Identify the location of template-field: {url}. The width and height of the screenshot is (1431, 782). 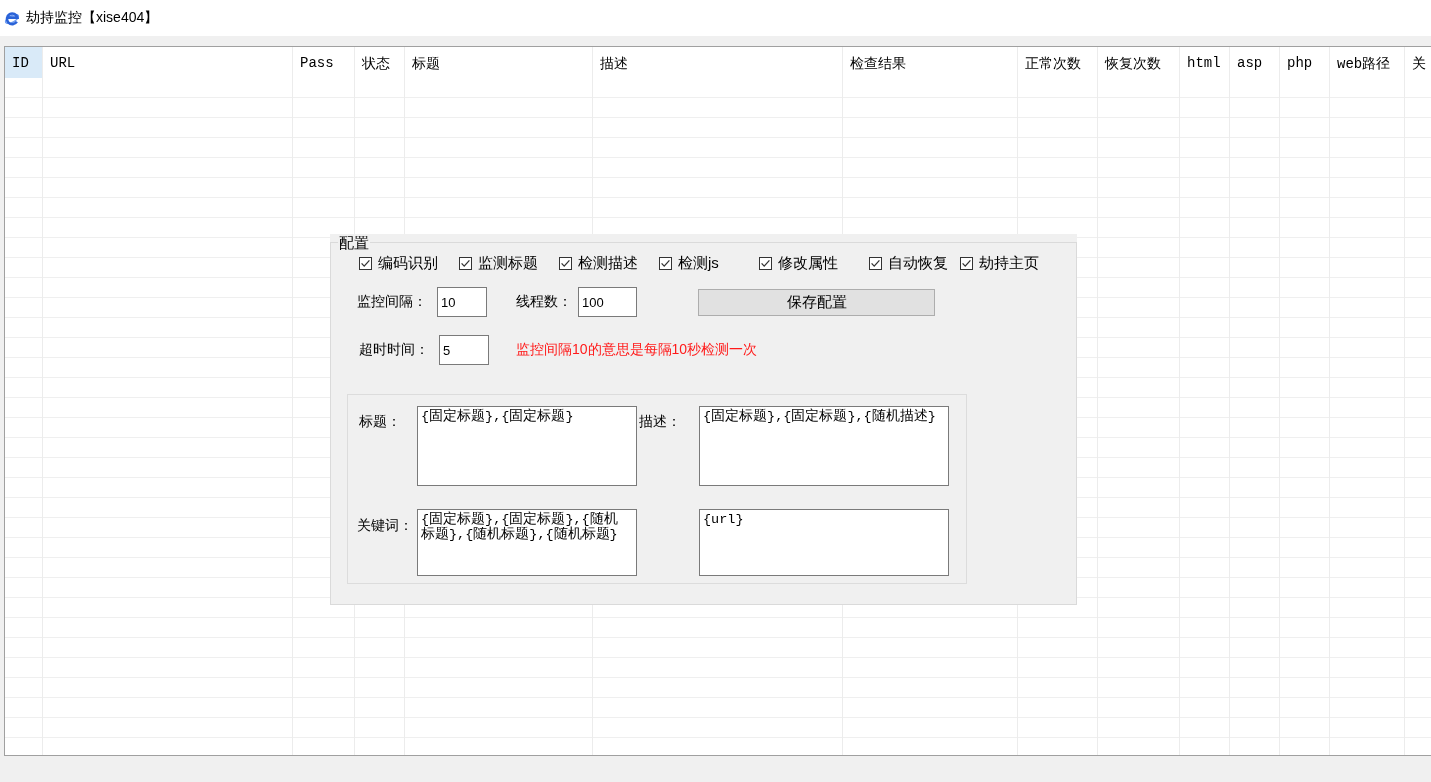
(824, 542).